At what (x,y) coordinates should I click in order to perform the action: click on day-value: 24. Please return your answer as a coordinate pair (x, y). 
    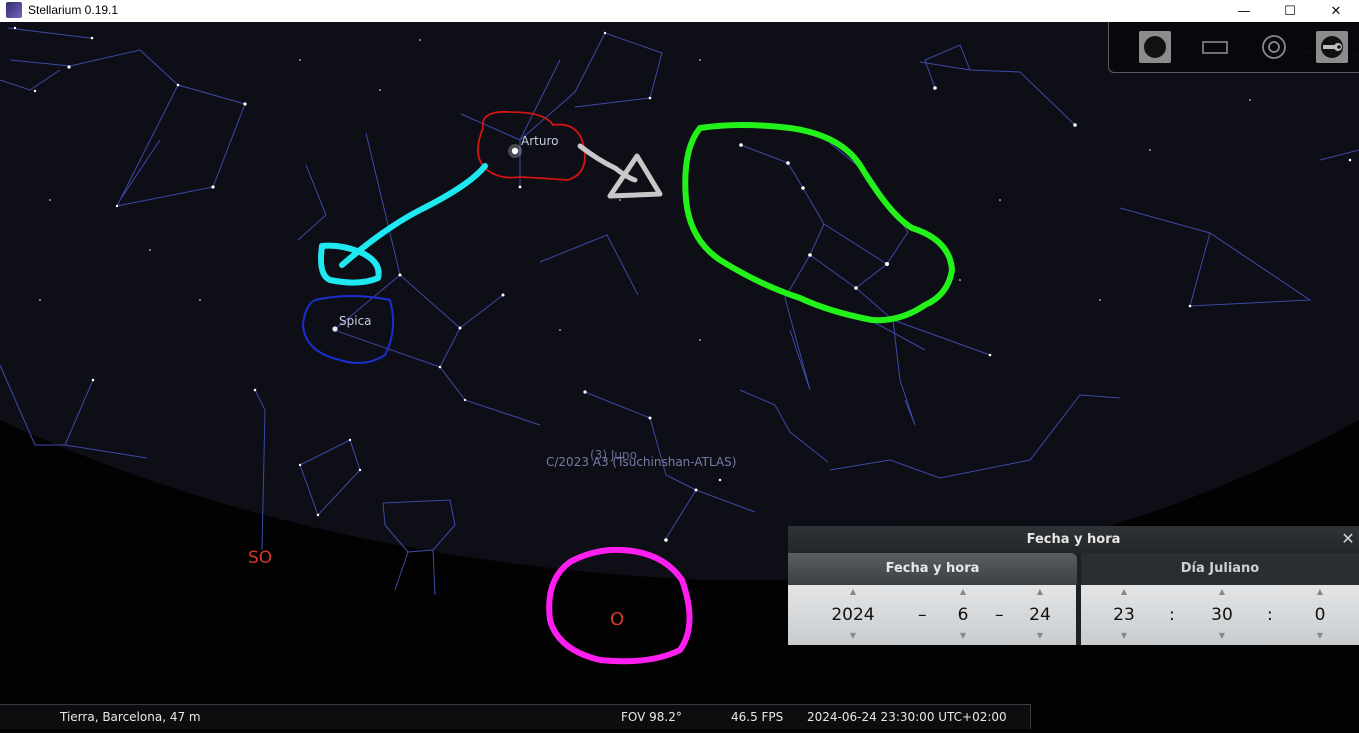
    Looking at the image, I should click on (1040, 615).